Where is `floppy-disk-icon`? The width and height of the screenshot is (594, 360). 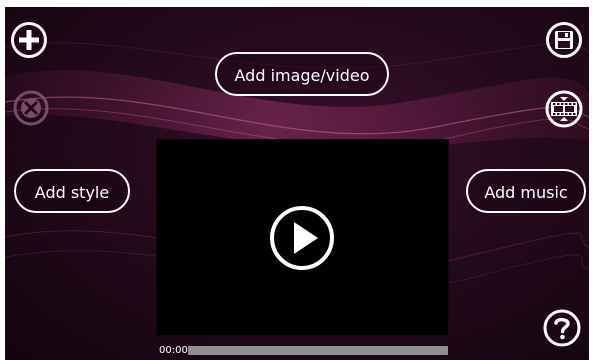
floppy-disk-icon is located at coordinates (564, 40).